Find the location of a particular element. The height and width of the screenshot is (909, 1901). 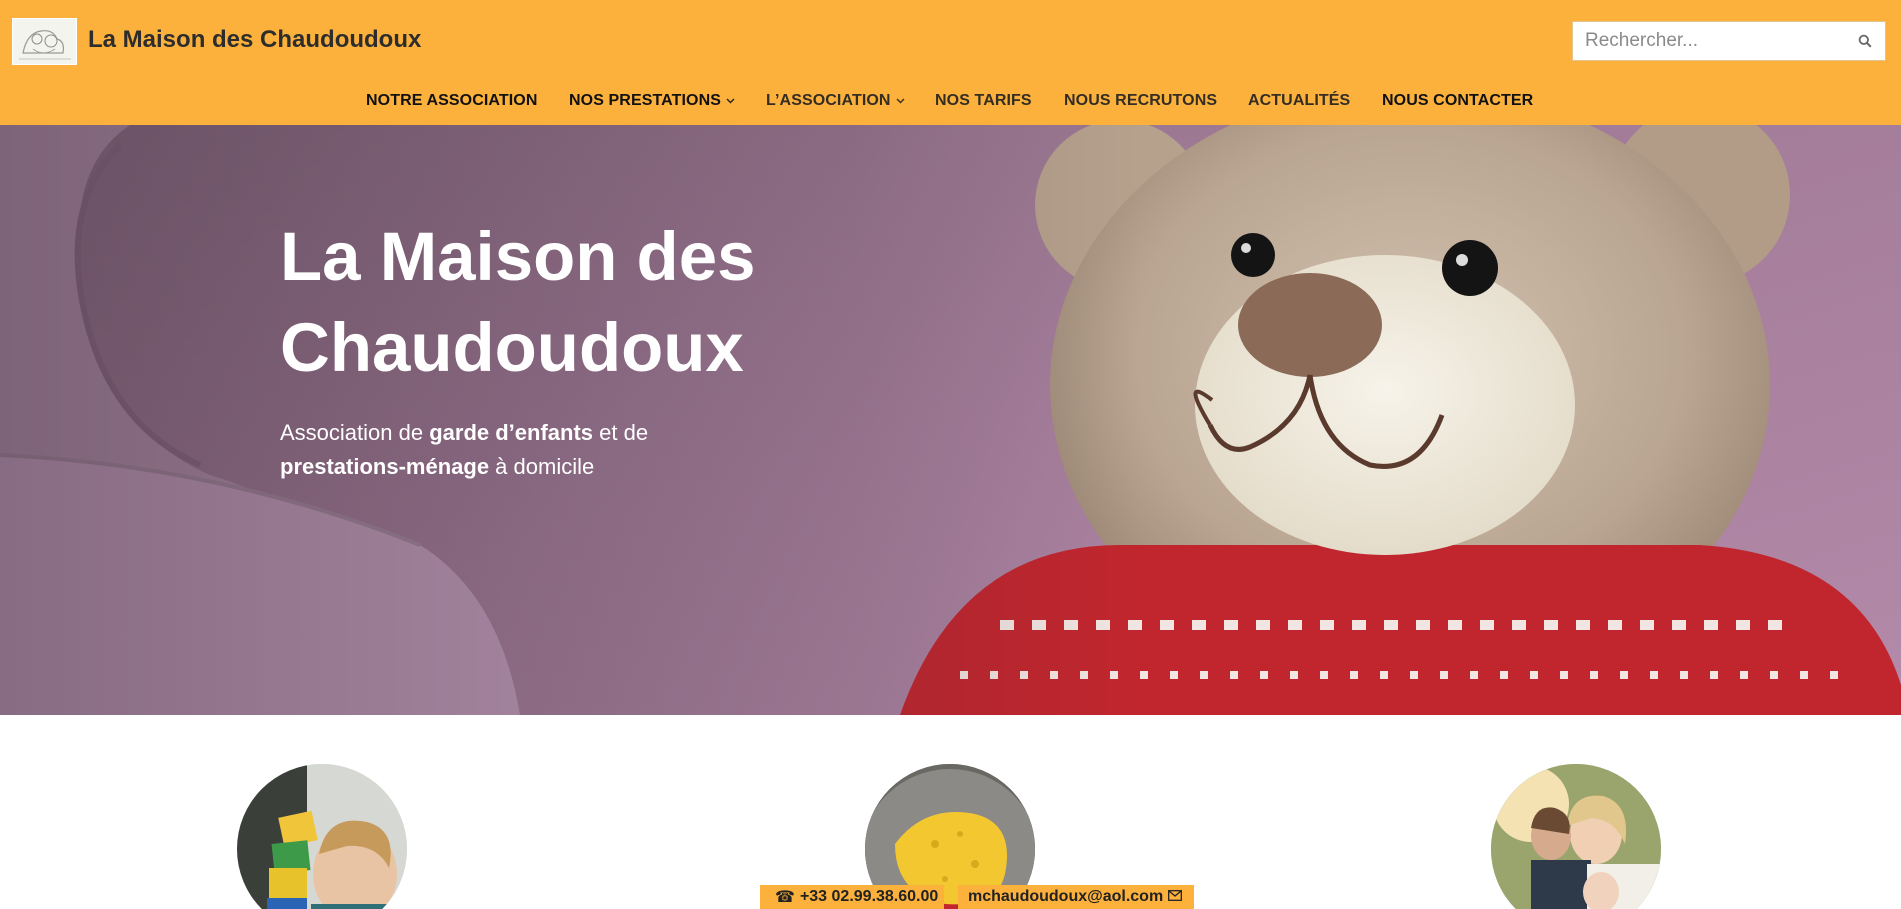

logo-image is located at coordinates (44, 41).